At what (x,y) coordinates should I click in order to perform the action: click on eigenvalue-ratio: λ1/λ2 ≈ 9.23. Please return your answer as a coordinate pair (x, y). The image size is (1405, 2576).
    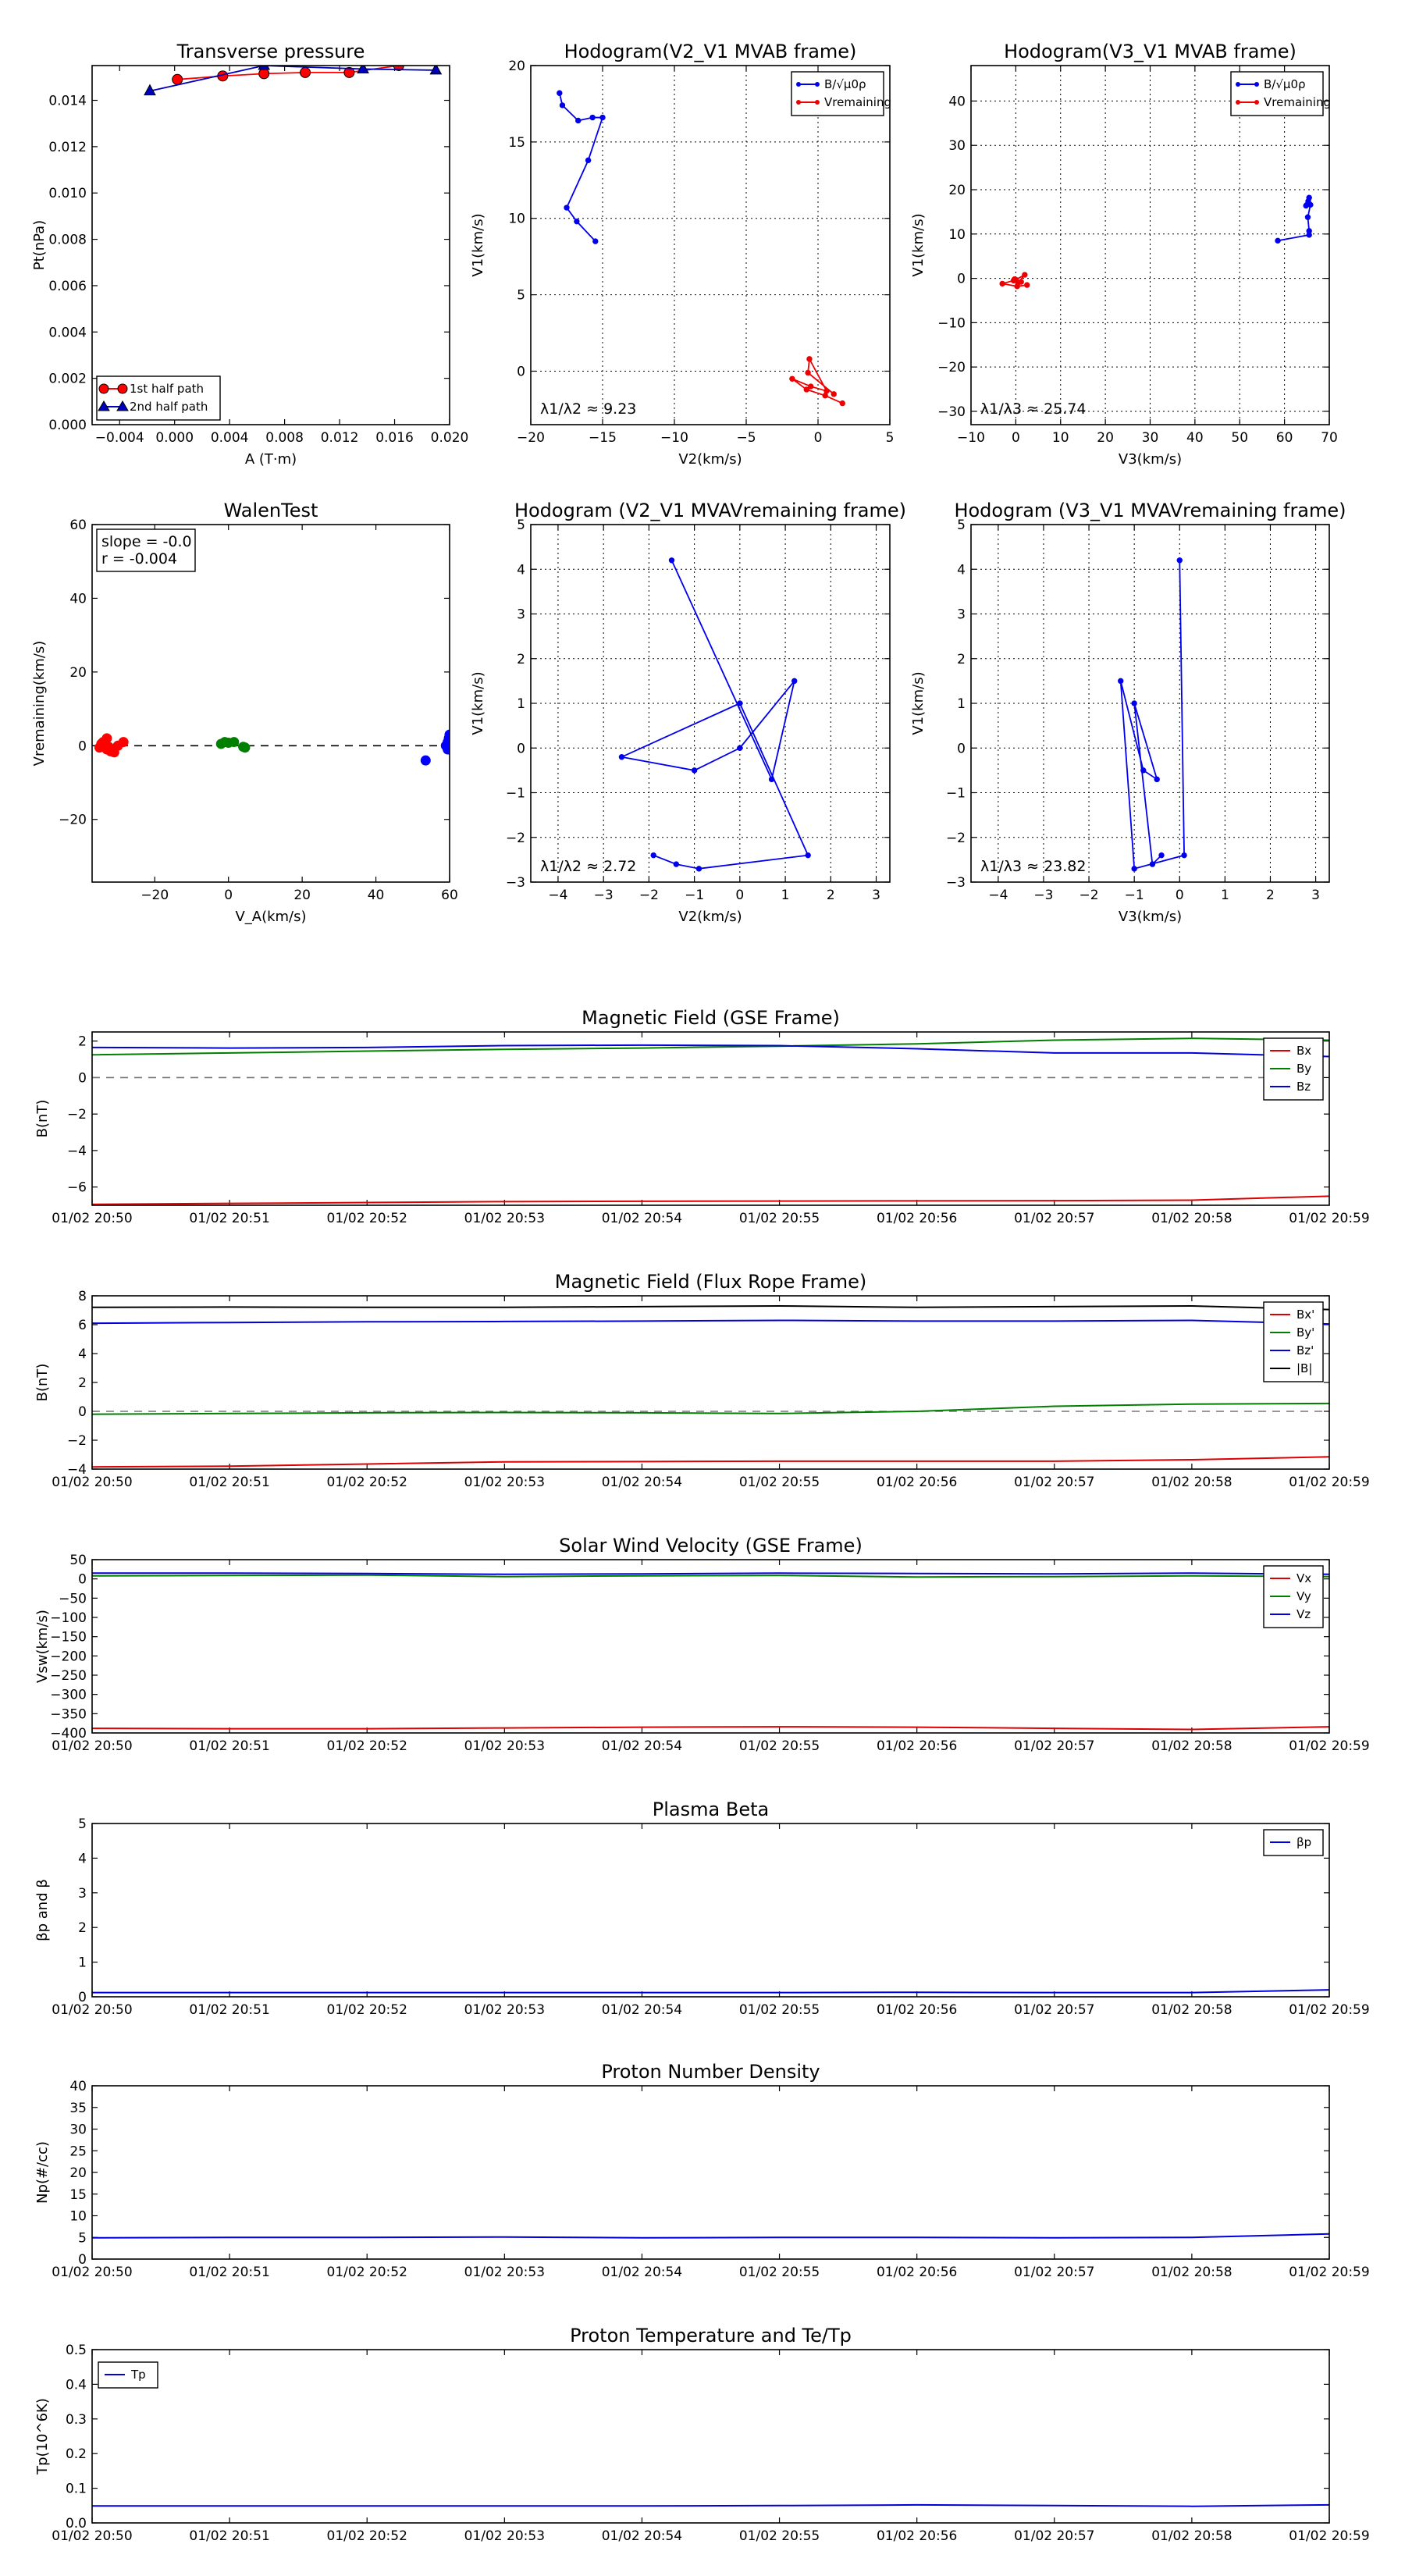
    Looking at the image, I should click on (588, 409).